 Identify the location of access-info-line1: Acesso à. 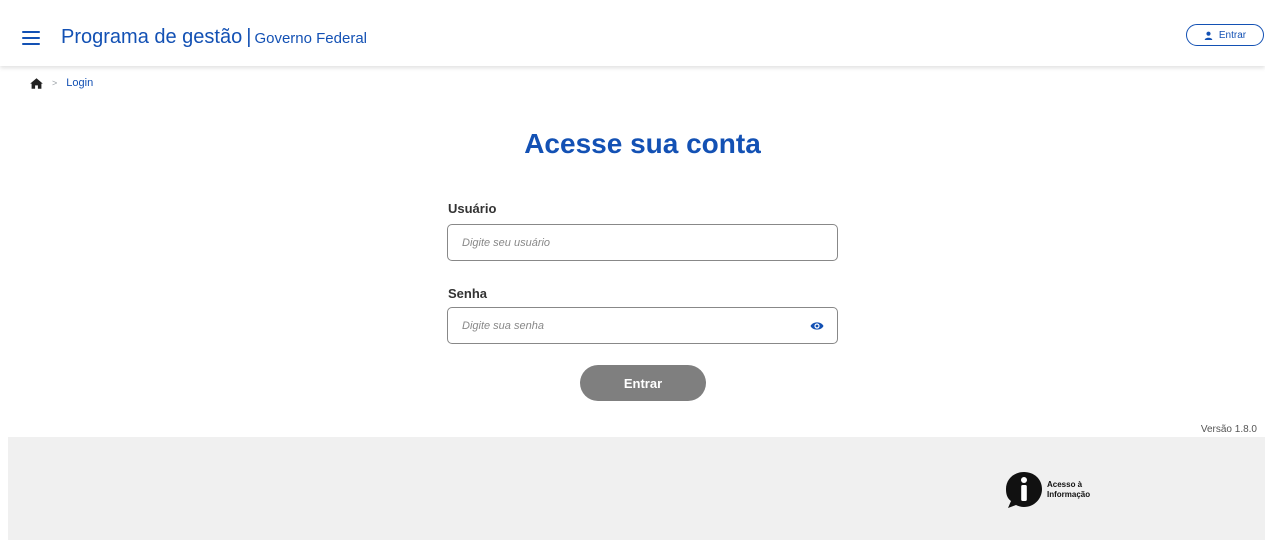
(1065, 484).